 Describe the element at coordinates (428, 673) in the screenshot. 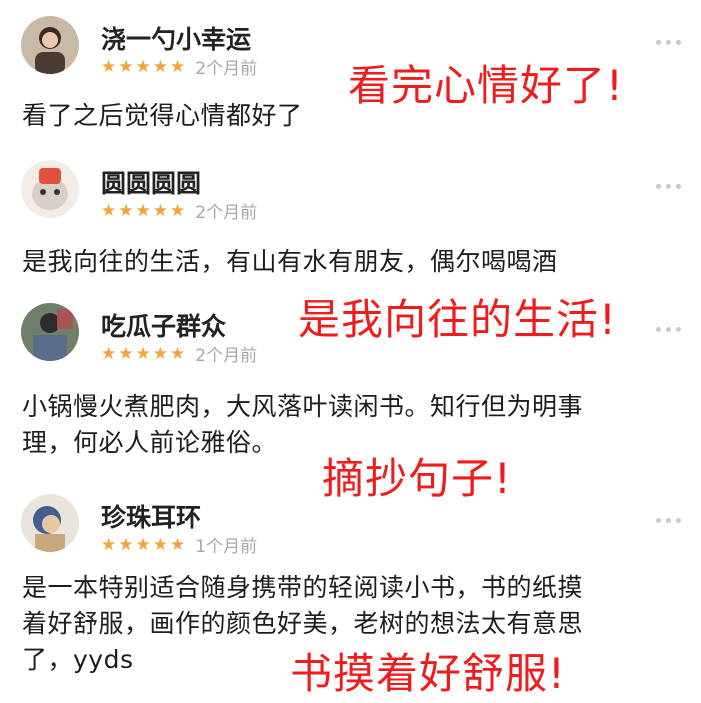

I see `overlay-caption: 书摸着好舒服!` at that location.